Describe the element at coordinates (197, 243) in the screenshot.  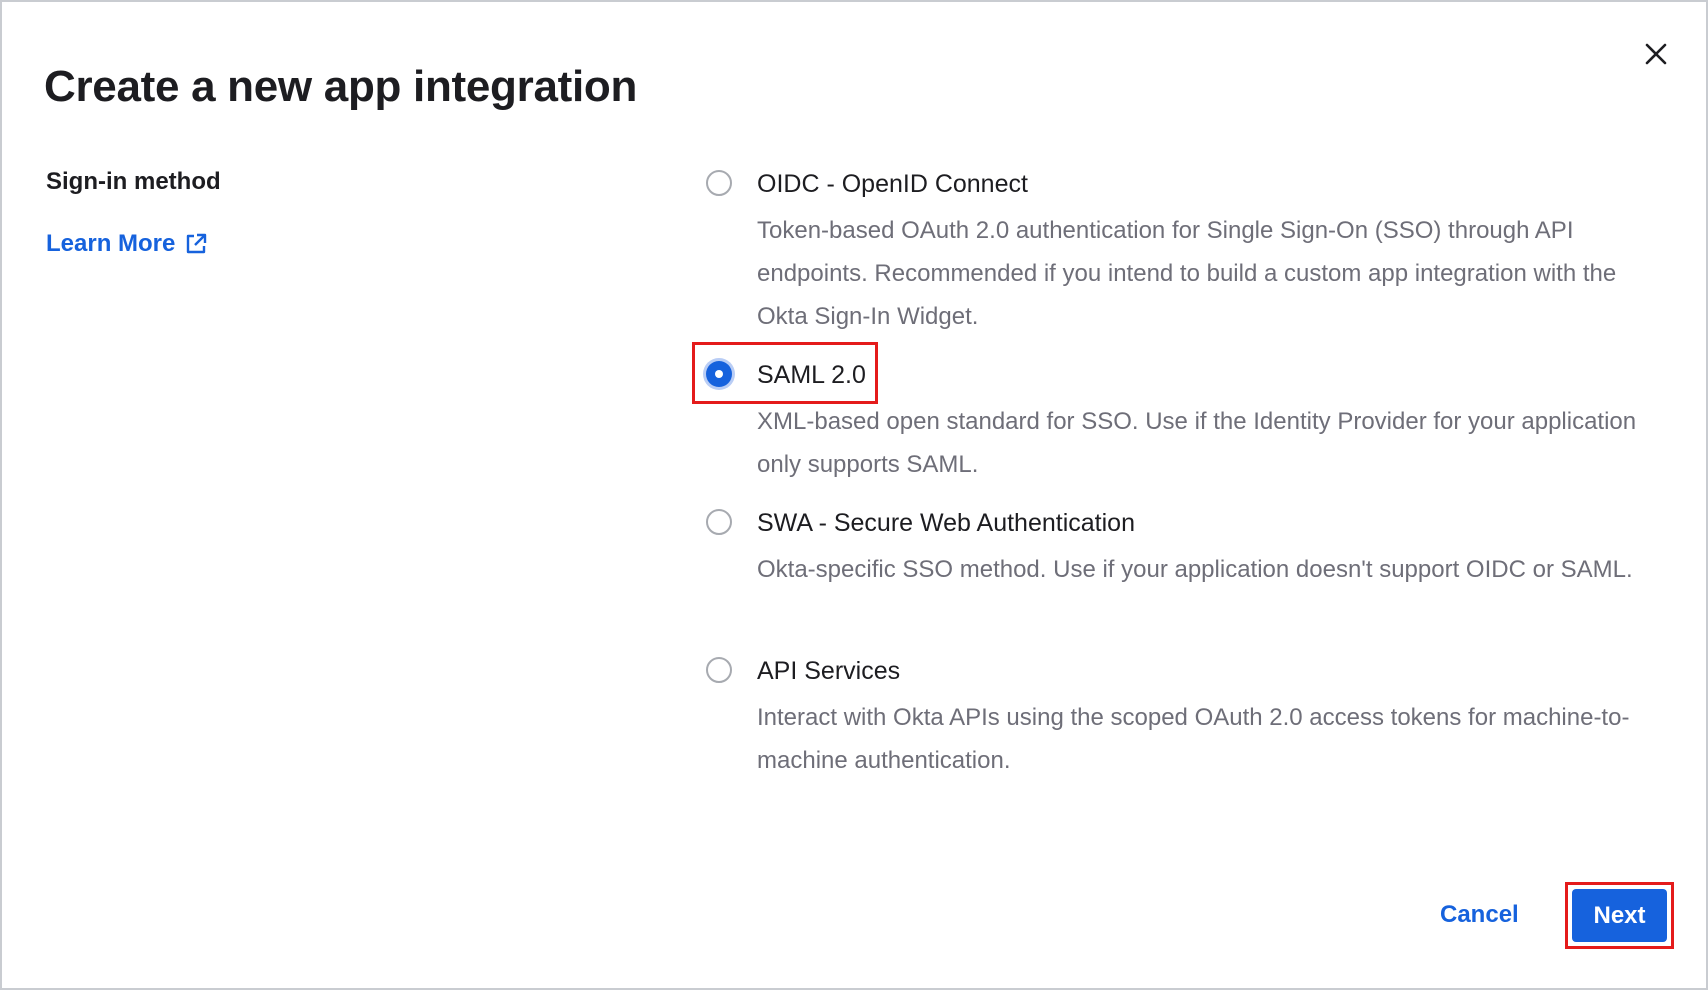
I see `external-link-icon` at that location.